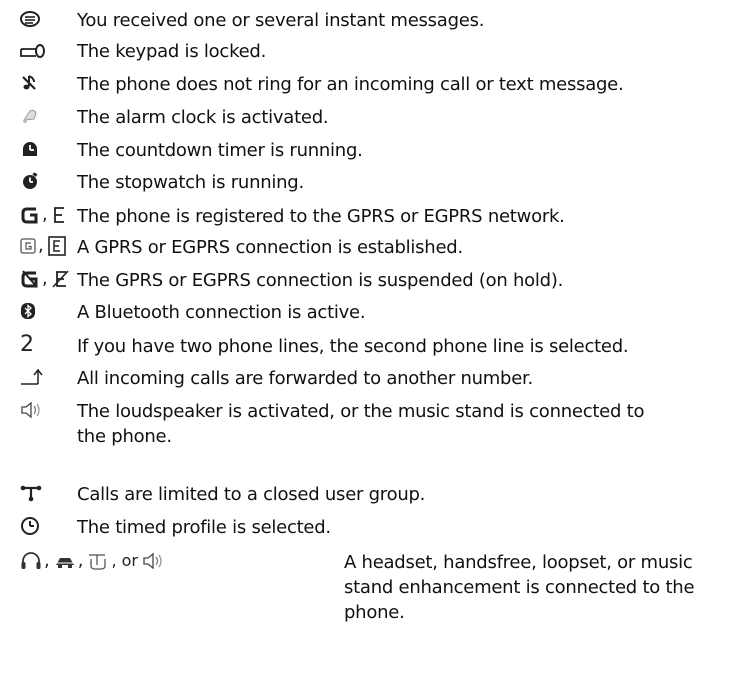 Image resolution: width=756 pixels, height=697 pixels. What do you see at coordinates (125, 560) in the screenshot?
I see `separator: , or` at bounding box center [125, 560].